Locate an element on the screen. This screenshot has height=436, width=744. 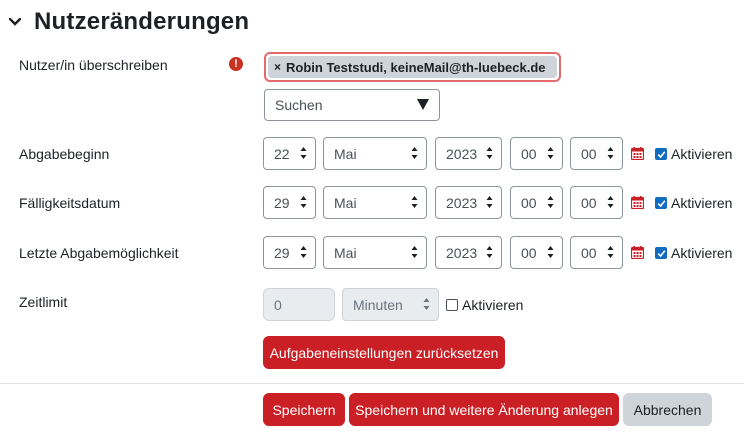
caret-down-icon is located at coordinates (423, 104).